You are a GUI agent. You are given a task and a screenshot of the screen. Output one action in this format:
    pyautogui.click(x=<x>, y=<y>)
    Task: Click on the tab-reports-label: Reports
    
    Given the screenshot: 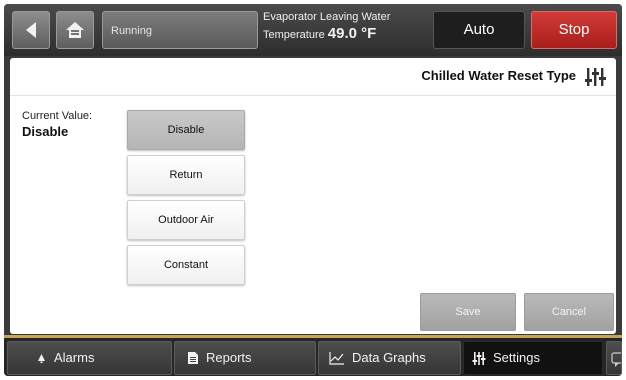 What is the action you would take?
    pyautogui.click(x=229, y=357)
    